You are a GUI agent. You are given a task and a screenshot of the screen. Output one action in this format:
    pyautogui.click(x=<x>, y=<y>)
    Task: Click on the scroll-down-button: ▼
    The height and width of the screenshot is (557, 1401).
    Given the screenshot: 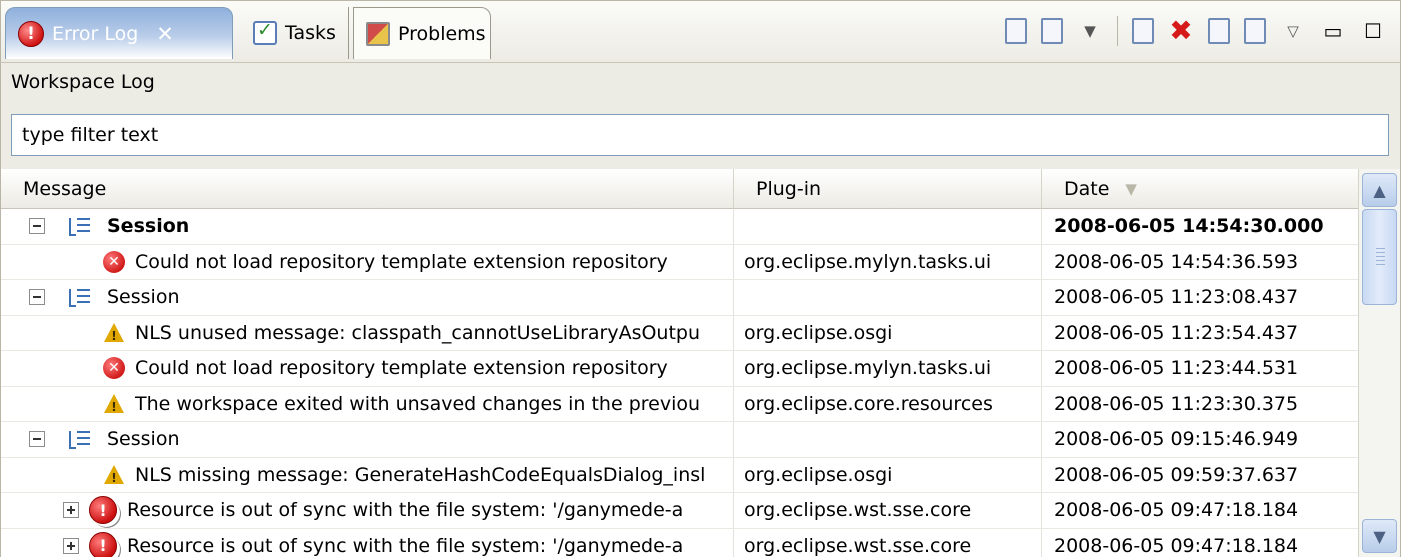 What is the action you would take?
    pyautogui.click(x=1379, y=536)
    